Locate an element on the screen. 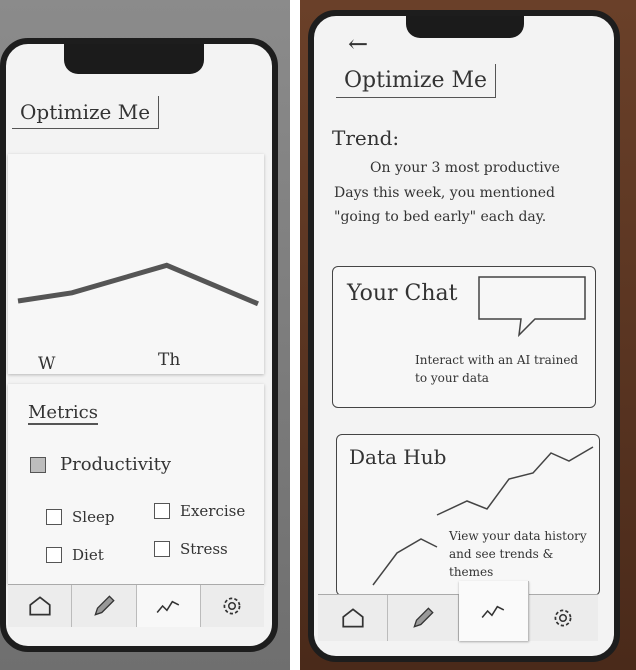  left-tab-home is located at coordinates (40, 606).